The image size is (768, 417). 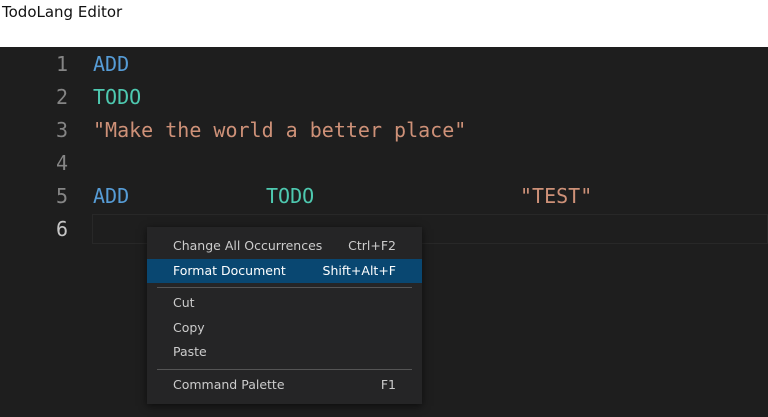 I want to click on menu-item-label: Cut, so click(x=184, y=302).